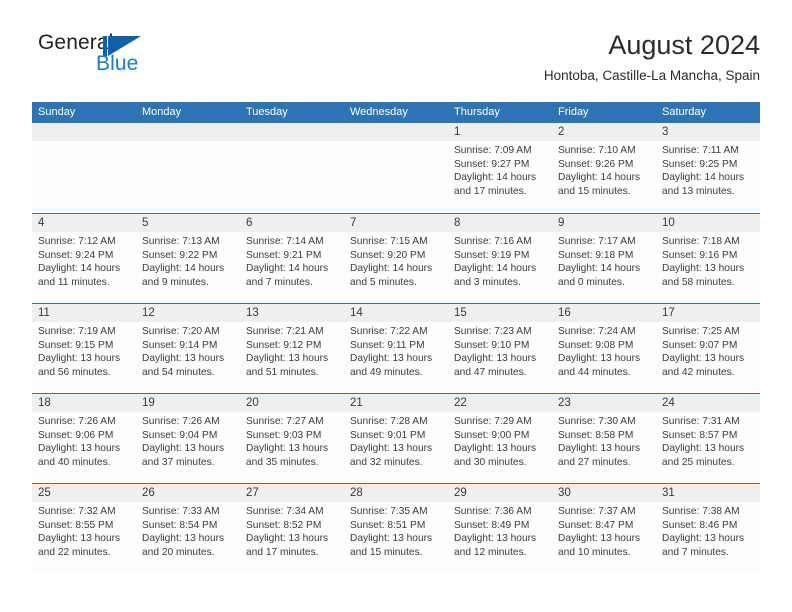 The image size is (792, 612). What do you see at coordinates (500, 313) in the screenshot?
I see `day-number: 15` at bounding box center [500, 313].